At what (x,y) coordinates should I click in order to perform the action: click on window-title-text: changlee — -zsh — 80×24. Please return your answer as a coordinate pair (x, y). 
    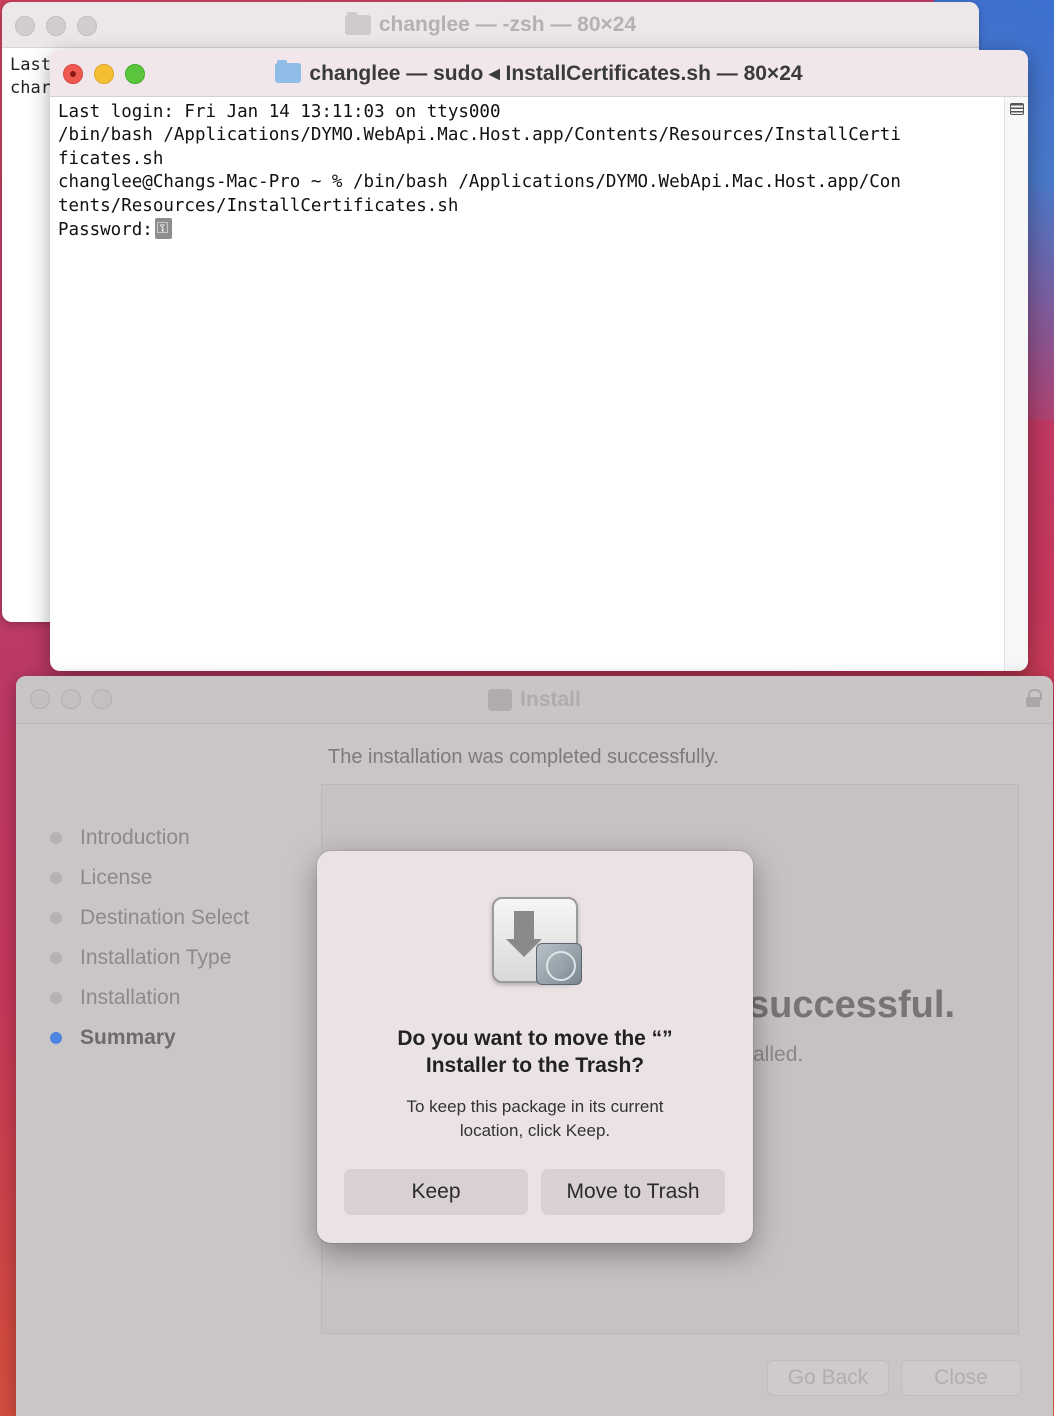
    Looking at the image, I should click on (507, 24).